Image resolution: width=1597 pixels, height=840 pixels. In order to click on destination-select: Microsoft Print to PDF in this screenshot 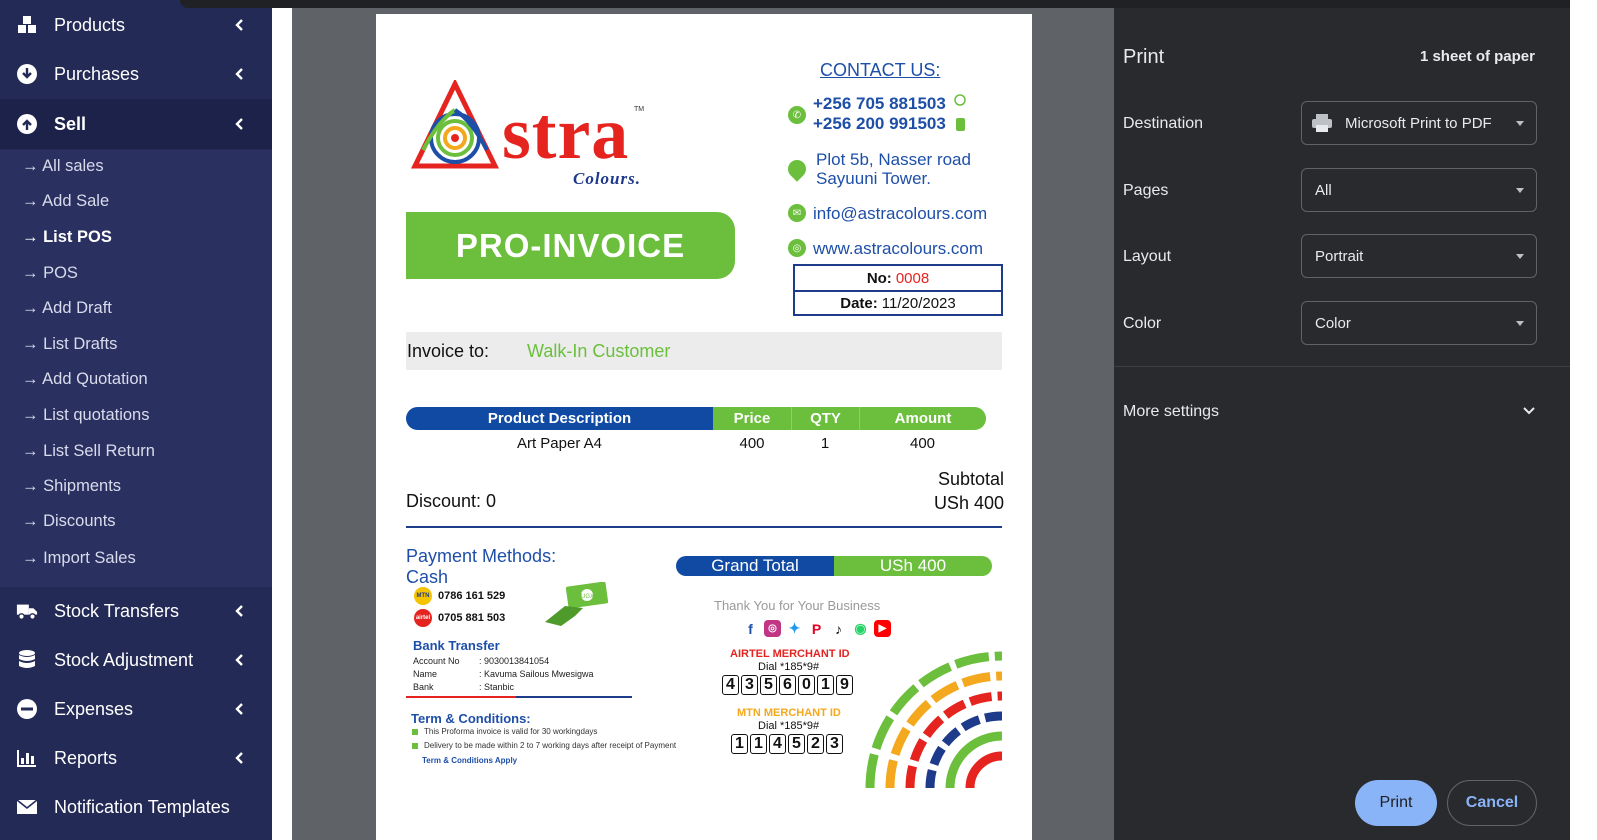, I will do `click(1419, 123)`.